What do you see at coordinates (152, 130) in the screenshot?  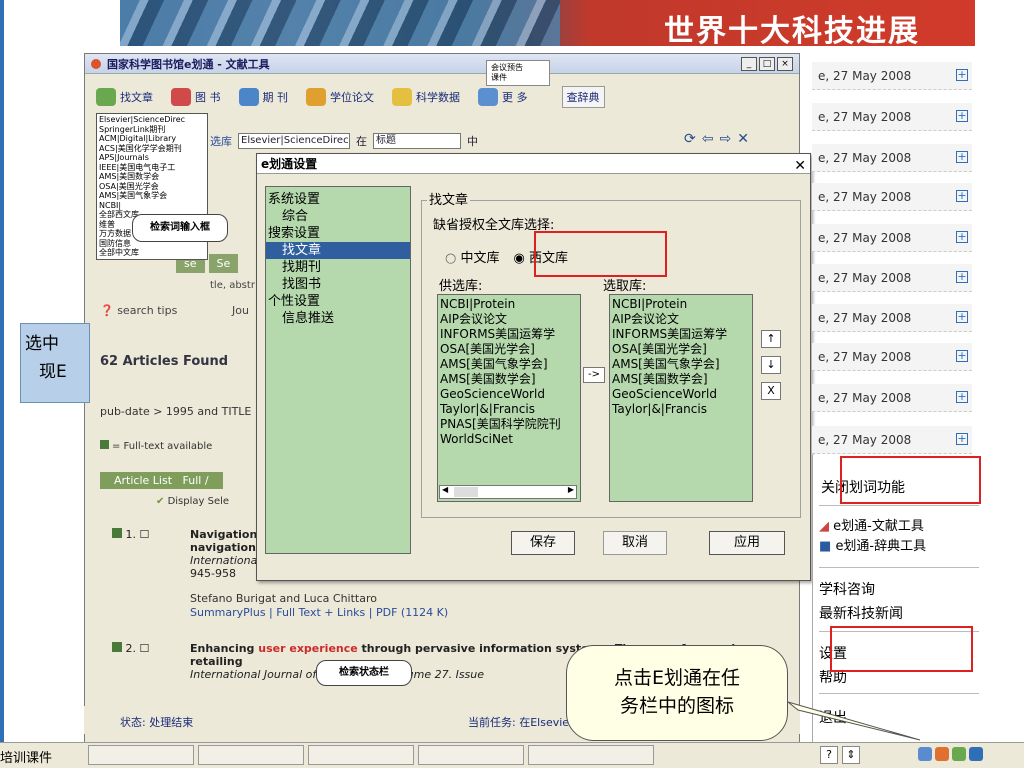 I see `db-list-item: SpringerLink期刊` at bounding box center [152, 130].